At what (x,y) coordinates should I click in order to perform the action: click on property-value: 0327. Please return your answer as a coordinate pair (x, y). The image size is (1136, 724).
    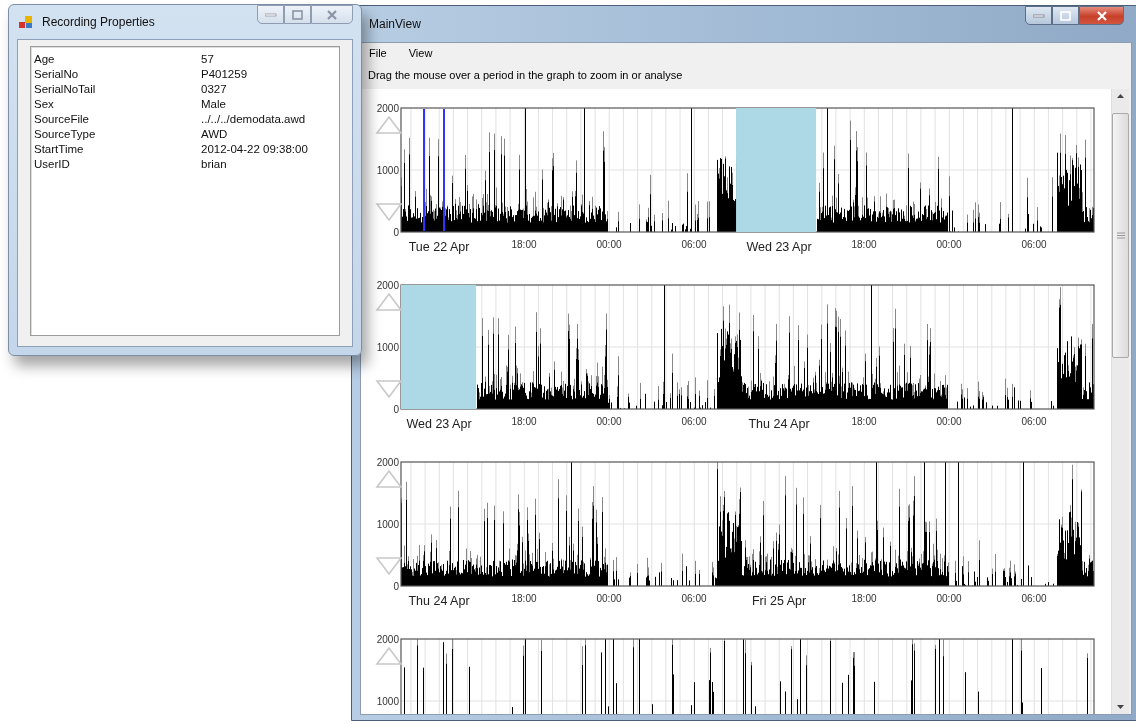
    Looking at the image, I should click on (214, 88).